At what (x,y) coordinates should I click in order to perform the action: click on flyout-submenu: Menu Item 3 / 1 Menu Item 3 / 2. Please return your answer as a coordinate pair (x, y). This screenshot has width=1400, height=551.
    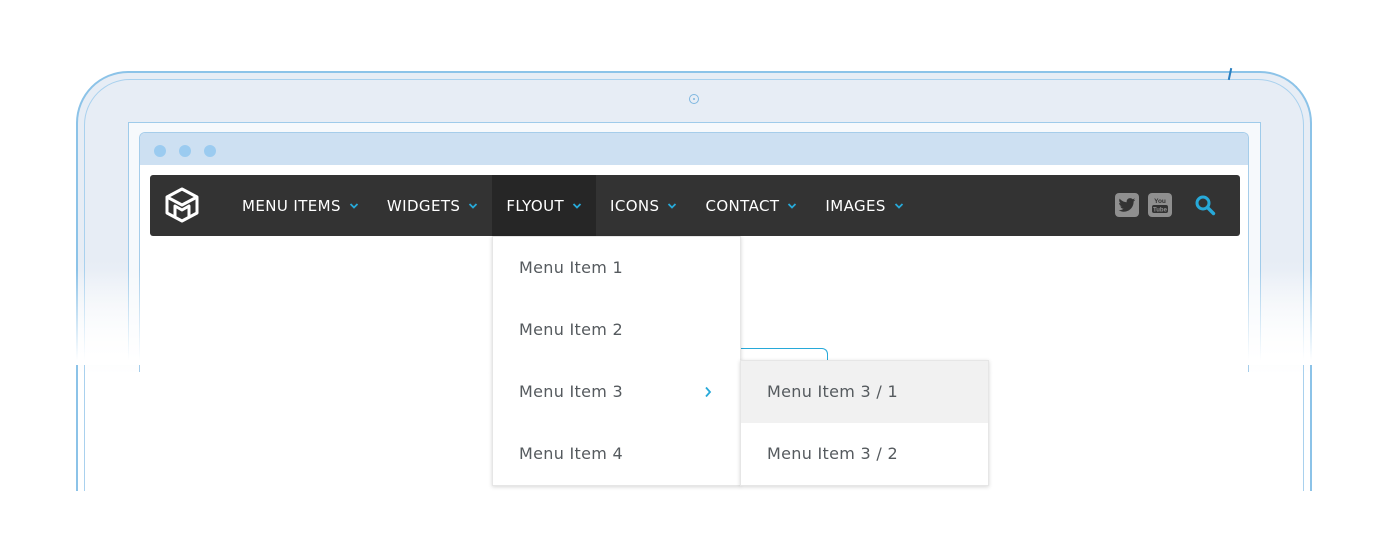
    Looking at the image, I should click on (864, 423).